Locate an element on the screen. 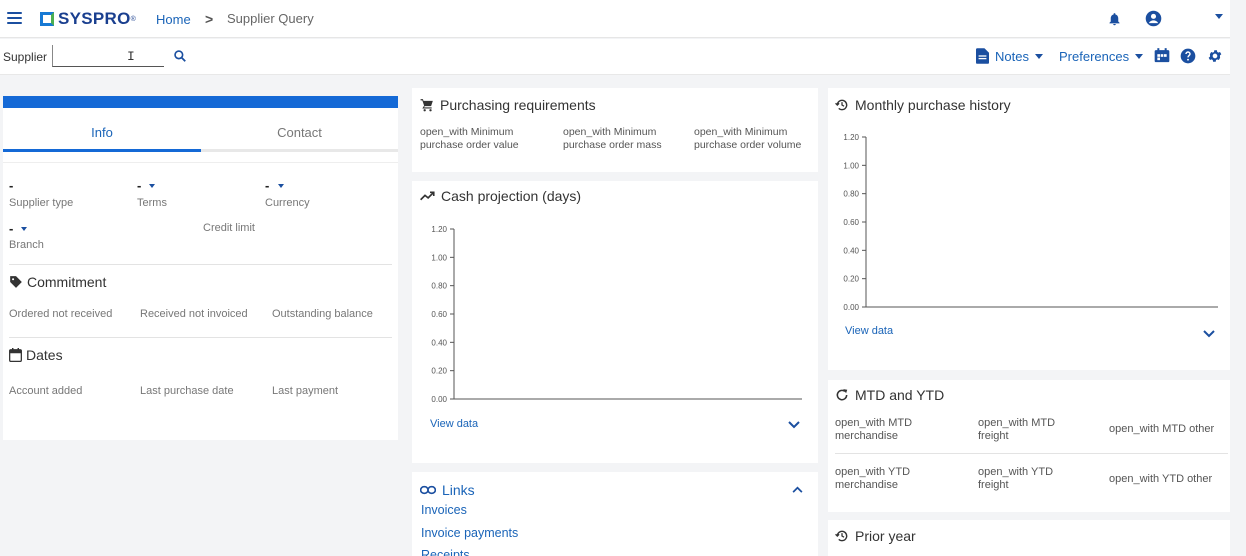 The height and width of the screenshot is (556, 1246). min-po-value-line2: purchase order value is located at coordinates (469, 145).